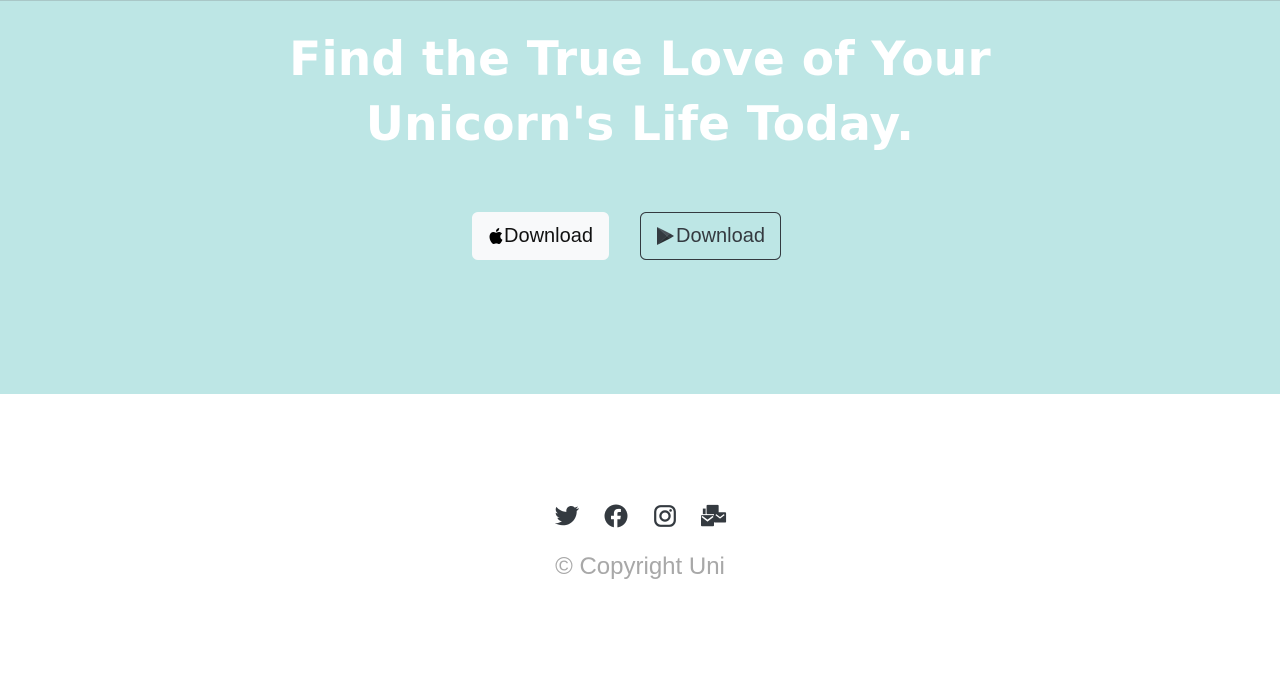  Describe the element at coordinates (548, 235) in the screenshot. I see `apple-download-label: Download` at that location.